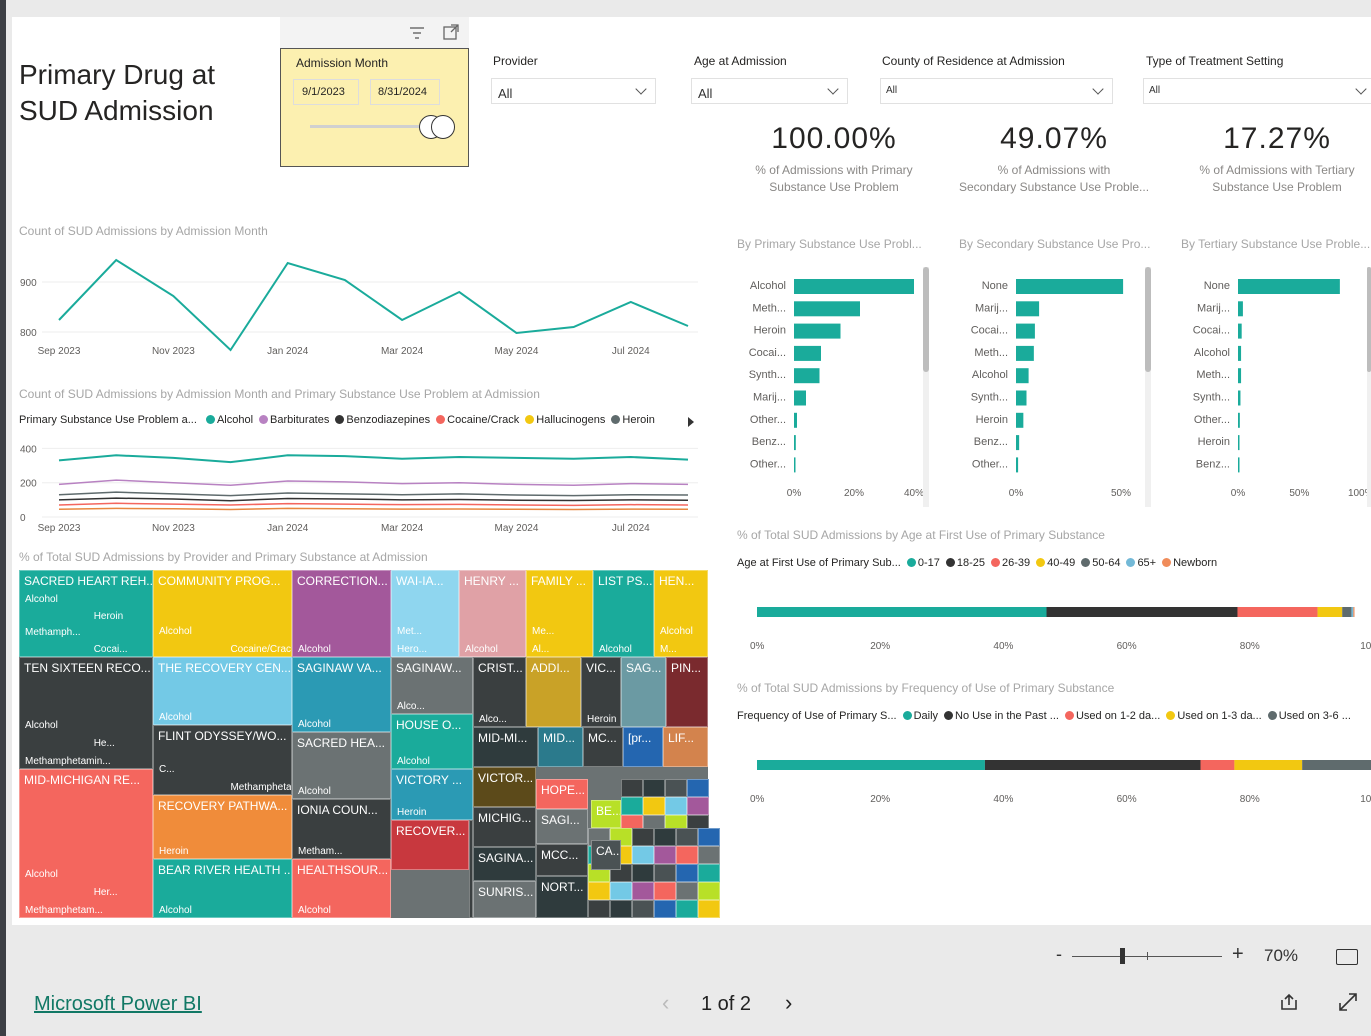 The image size is (1371, 1036). Describe the element at coordinates (405, 92) in the screenshot. I see `end-date-input: 8/31/2024` at that location.